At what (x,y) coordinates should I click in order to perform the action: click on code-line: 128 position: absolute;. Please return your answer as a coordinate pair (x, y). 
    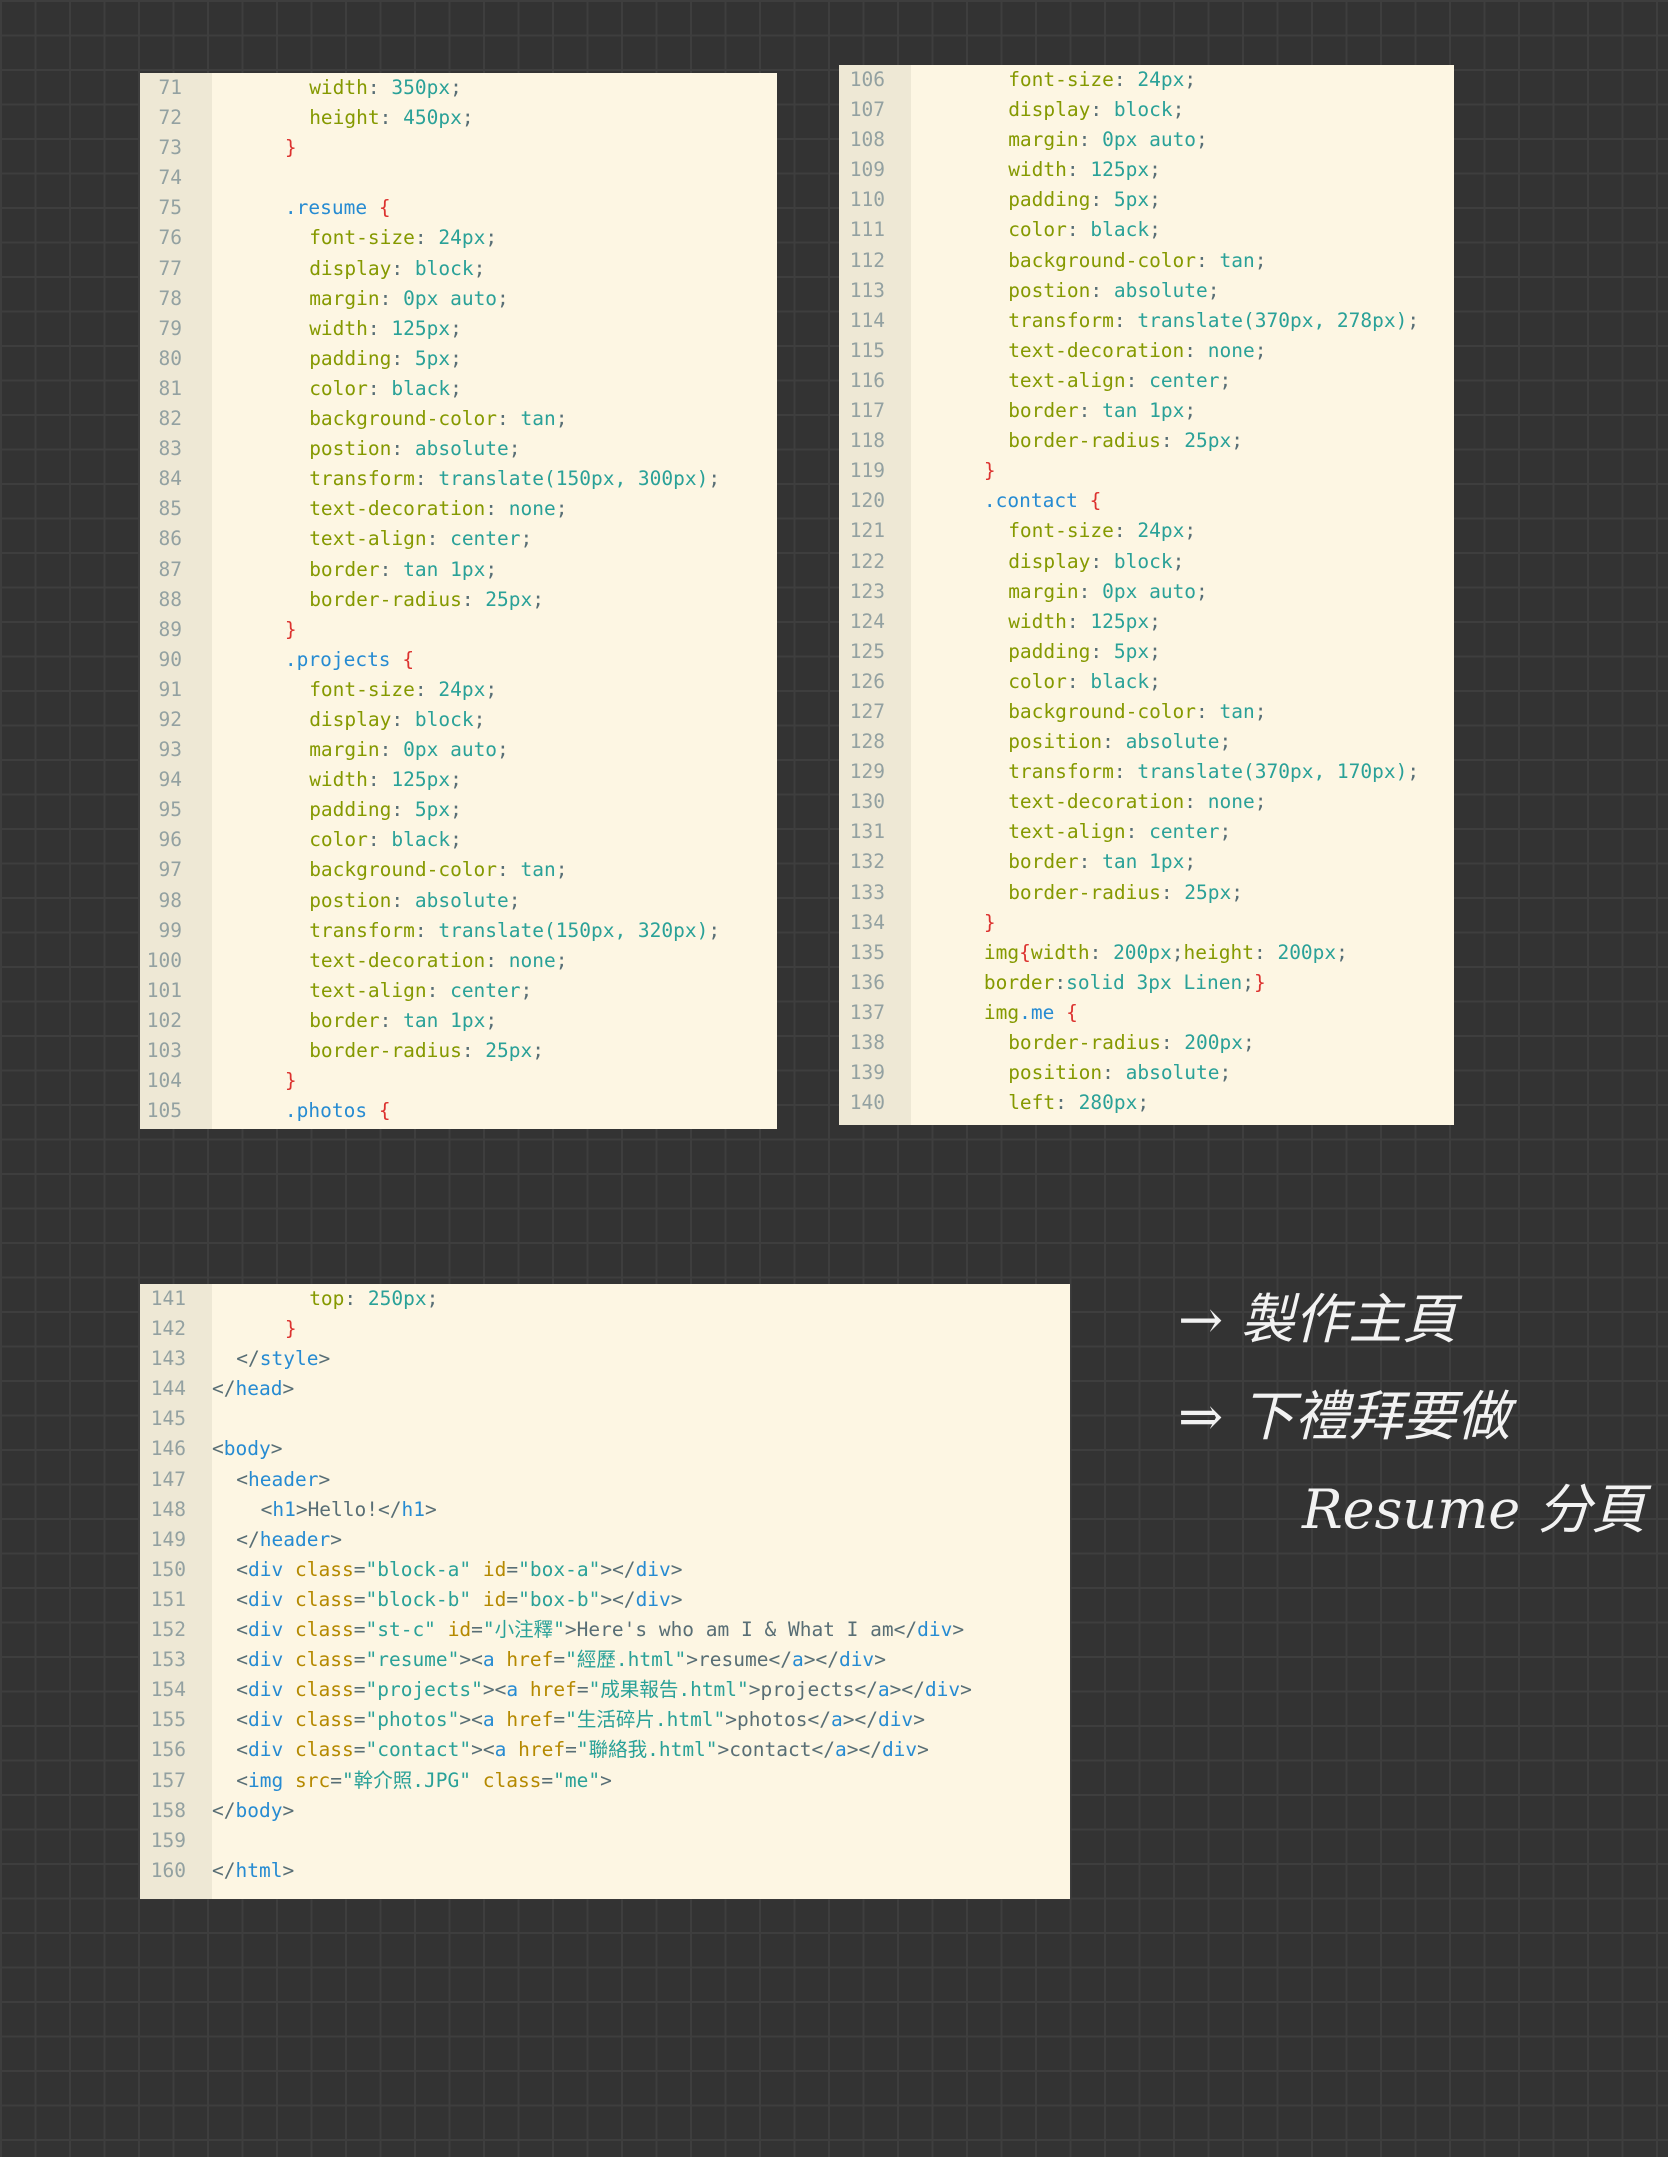
    Looking at the image, I should click on (1146, 742).